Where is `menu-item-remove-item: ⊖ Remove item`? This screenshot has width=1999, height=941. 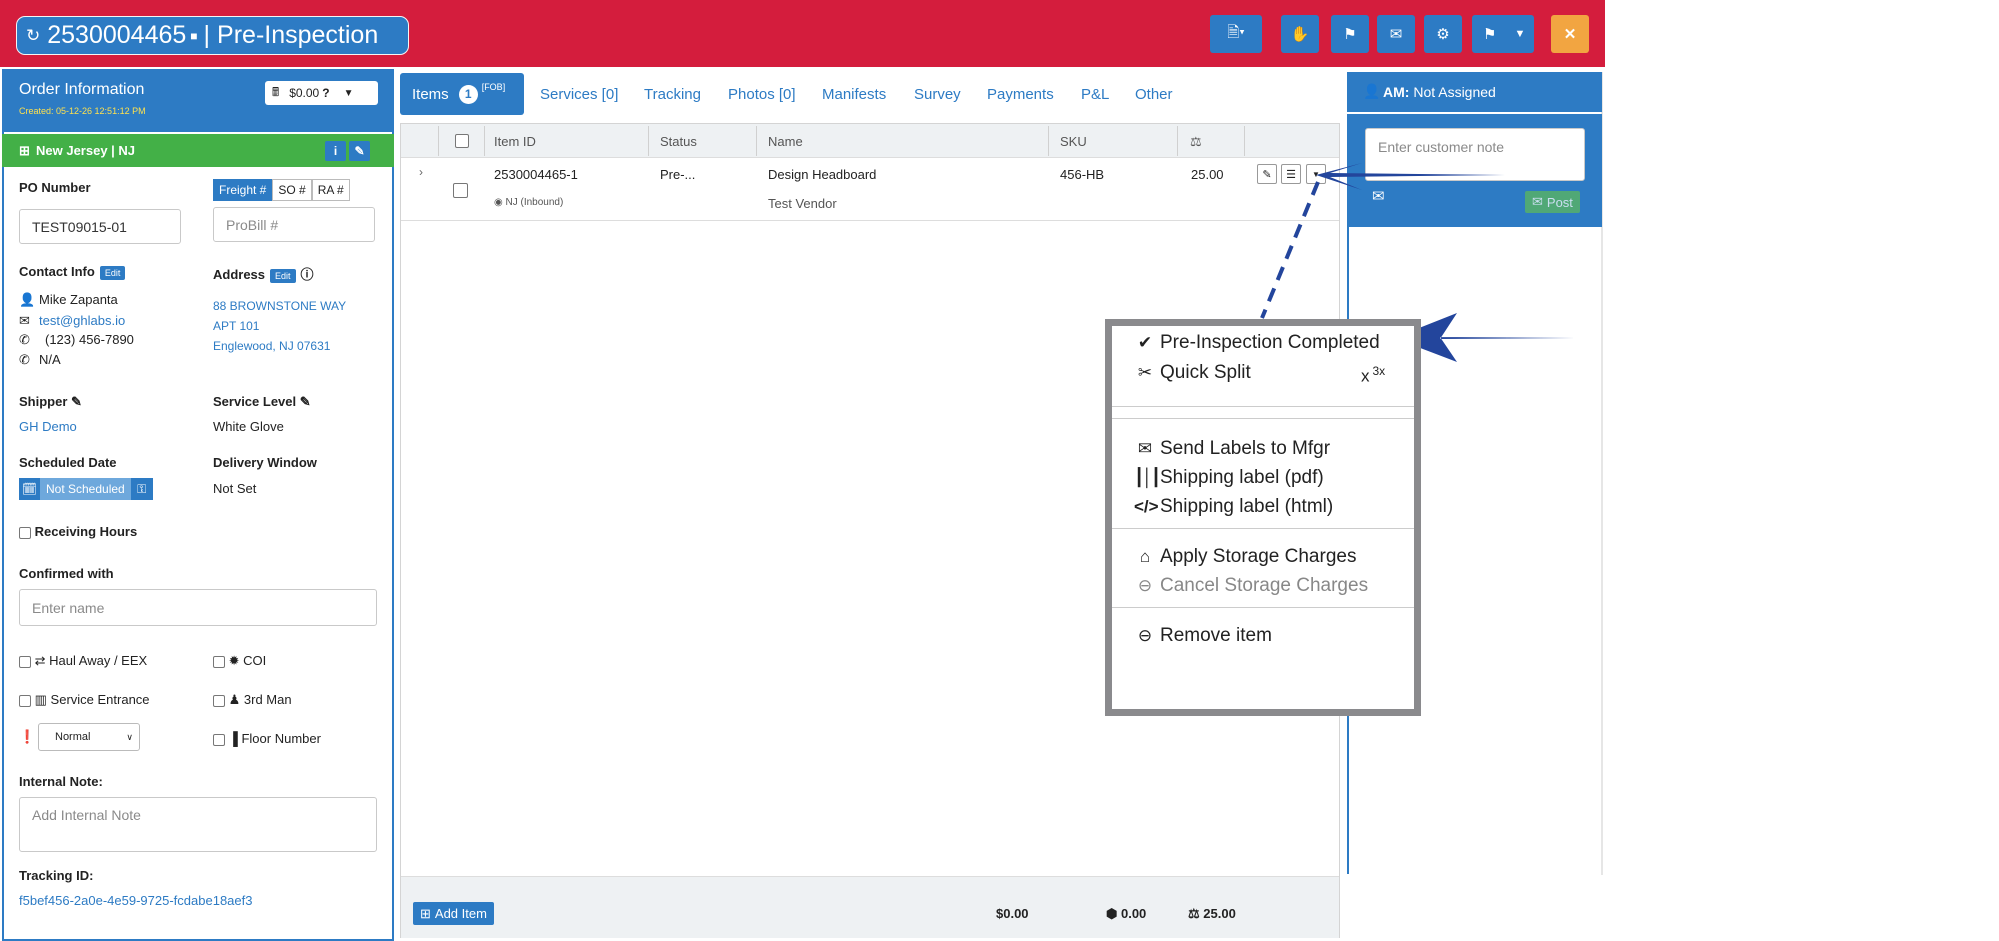 menu-item-remove-item: ⊖ Remove item is located at coordinates (1203, 636).